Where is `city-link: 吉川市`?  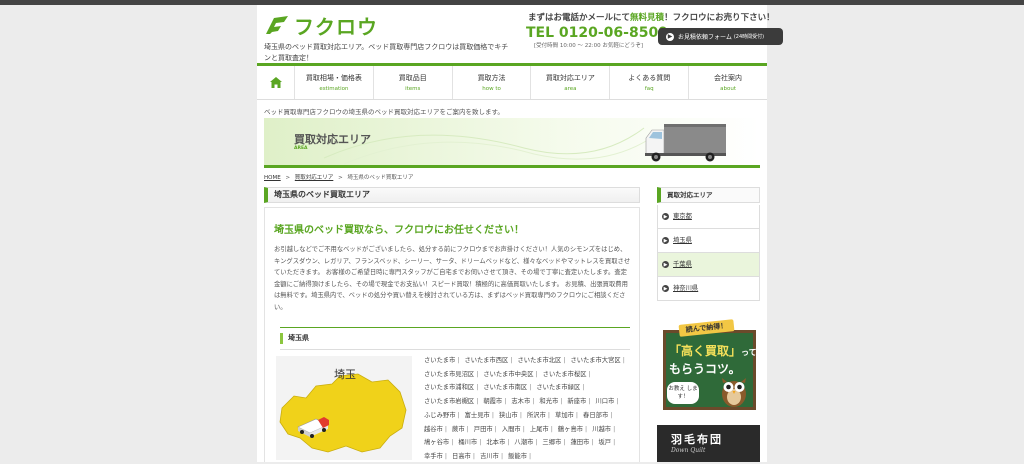
city-link: 吉川市 is located at coordinates (489, 456).